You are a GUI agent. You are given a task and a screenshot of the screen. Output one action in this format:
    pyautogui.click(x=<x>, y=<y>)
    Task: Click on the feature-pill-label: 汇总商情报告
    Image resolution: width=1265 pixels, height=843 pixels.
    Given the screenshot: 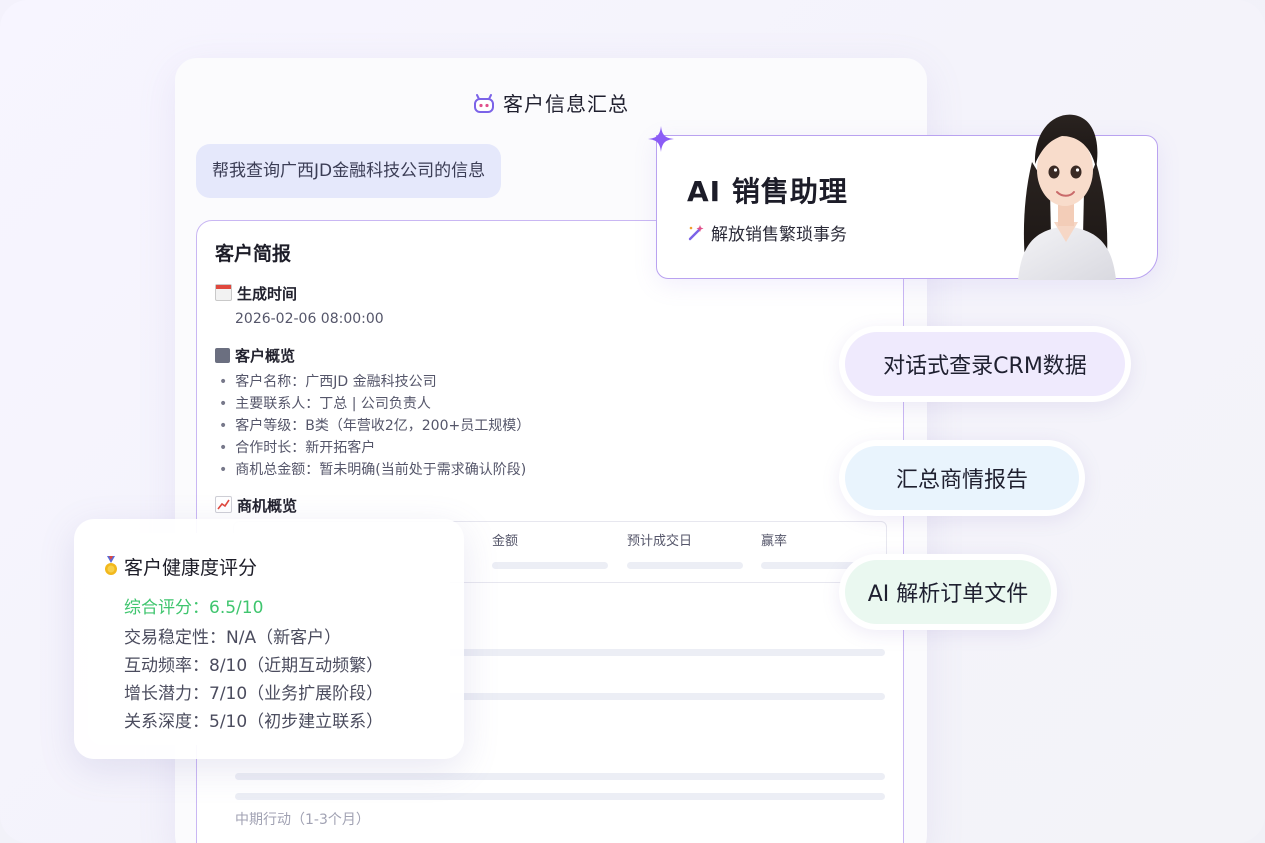 What is the action you would take?
    pyautogui.click(x=962, y=478)
    